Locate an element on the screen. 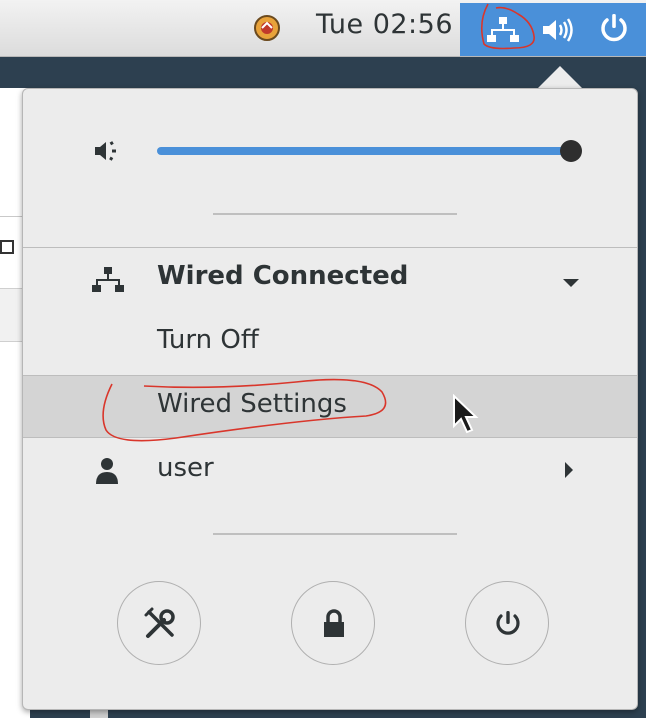 This screenshot has width=646, height=718. status-area is located at coordinates (553, 29).